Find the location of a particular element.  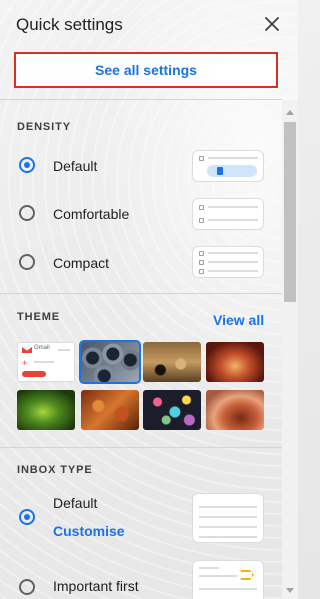

compose-plus-icon: + is located at coordinates (25, 363).